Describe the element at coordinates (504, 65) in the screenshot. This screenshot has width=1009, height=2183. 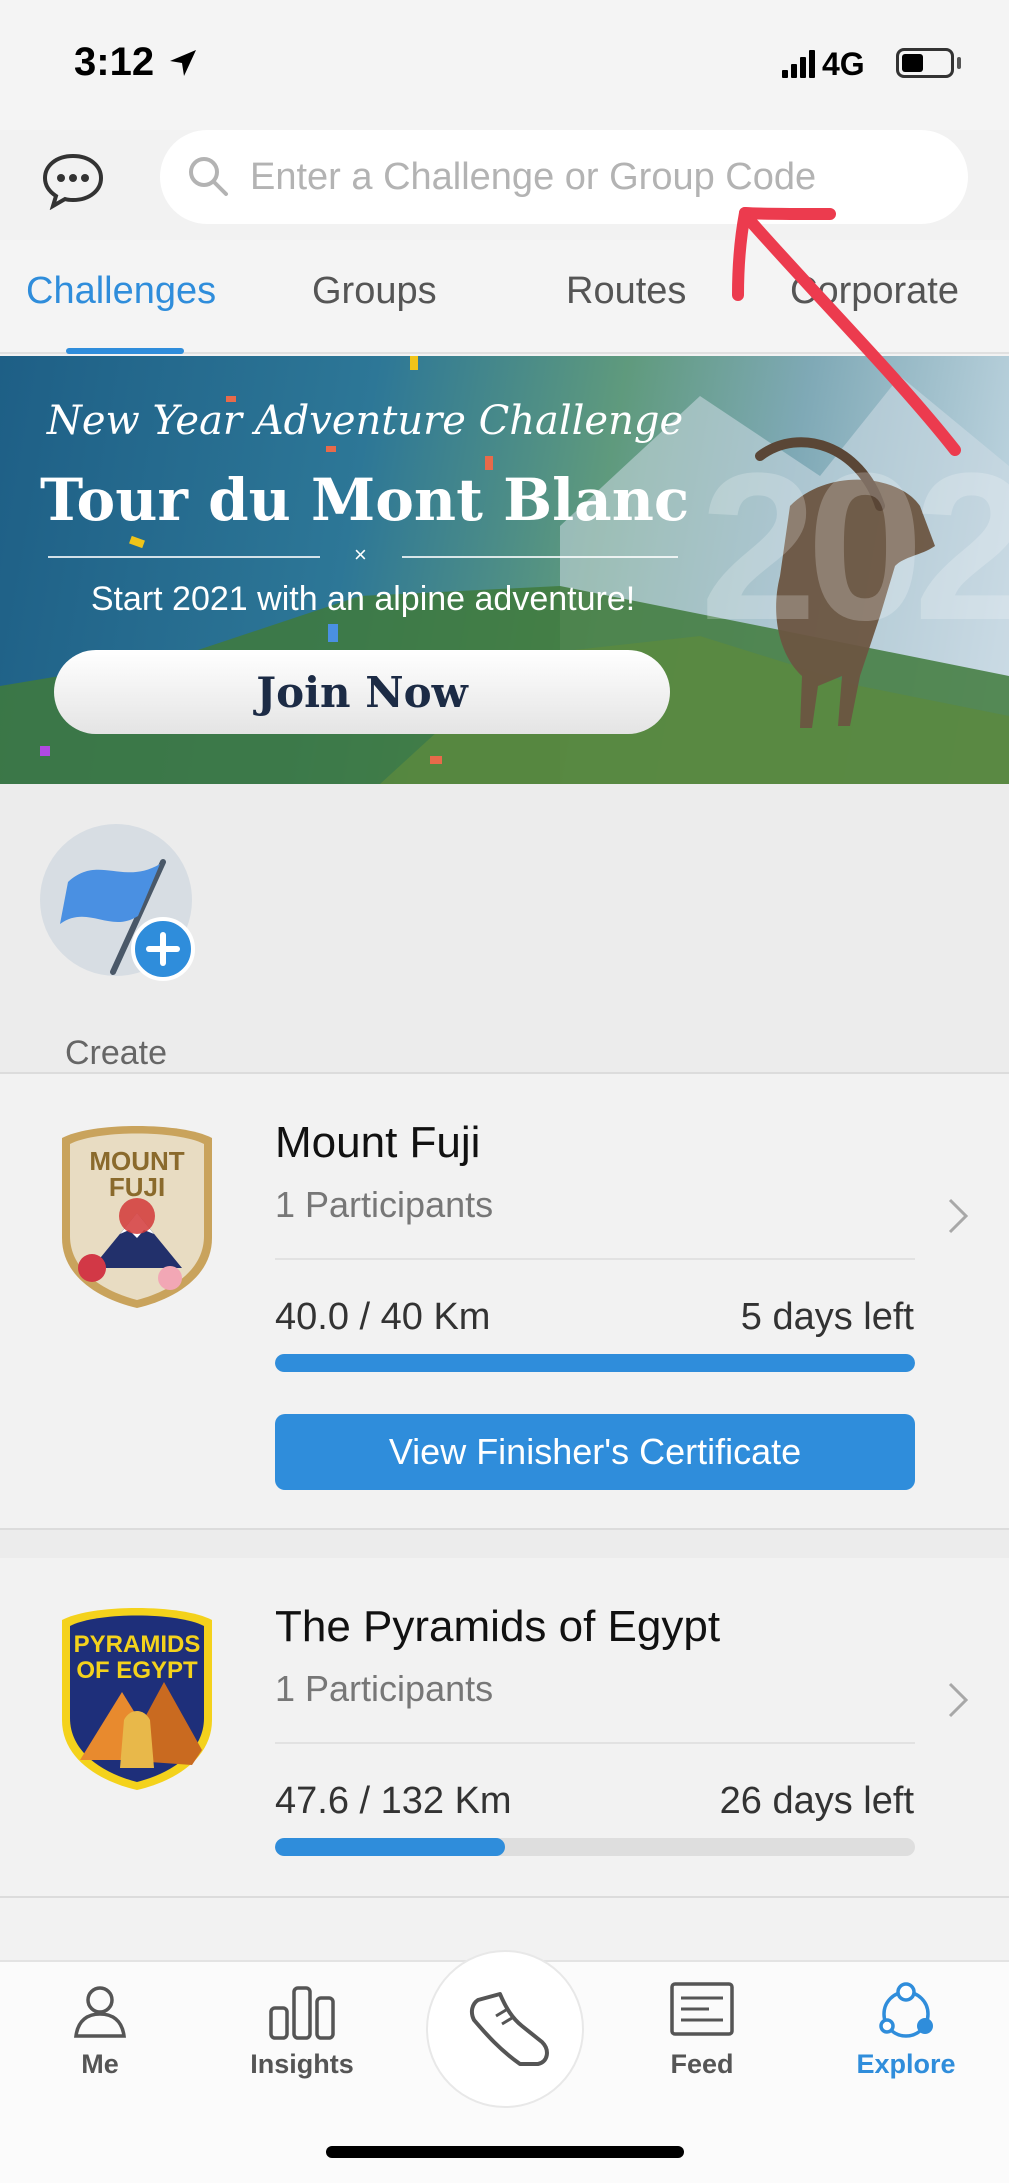
I see `status-bar: 3:12 4G` at that location.